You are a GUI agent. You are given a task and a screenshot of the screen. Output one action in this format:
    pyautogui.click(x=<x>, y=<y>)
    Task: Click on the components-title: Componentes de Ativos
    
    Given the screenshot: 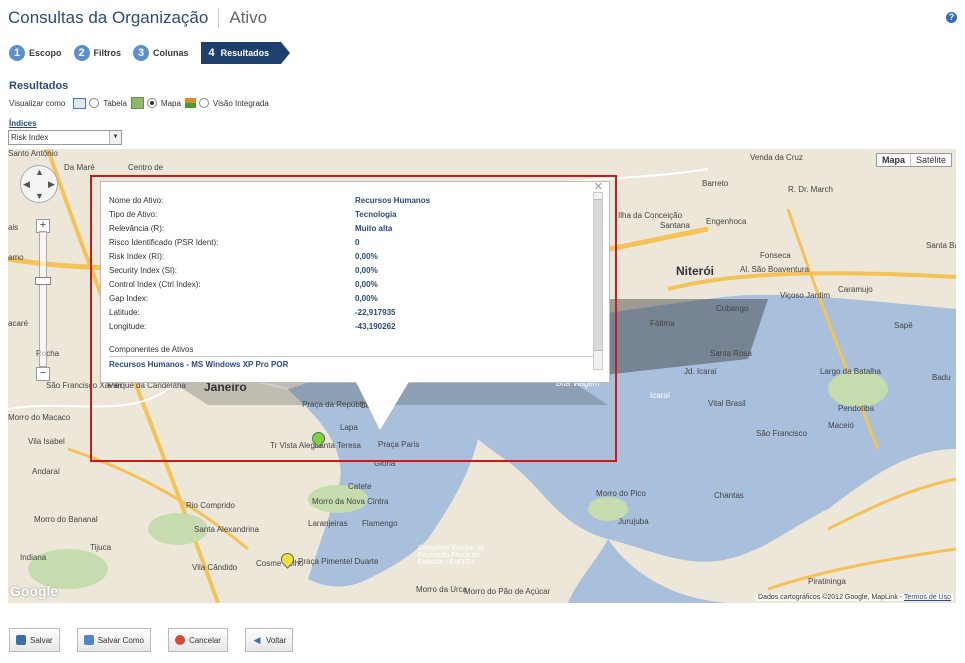 What is the action you would take?
    pyautogui.click(x=151, y=349)
    